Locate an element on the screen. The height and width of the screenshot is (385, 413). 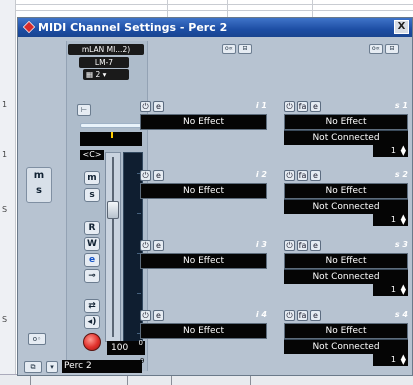
speaker-icon: ◂) is located at coordinates (92, 322).